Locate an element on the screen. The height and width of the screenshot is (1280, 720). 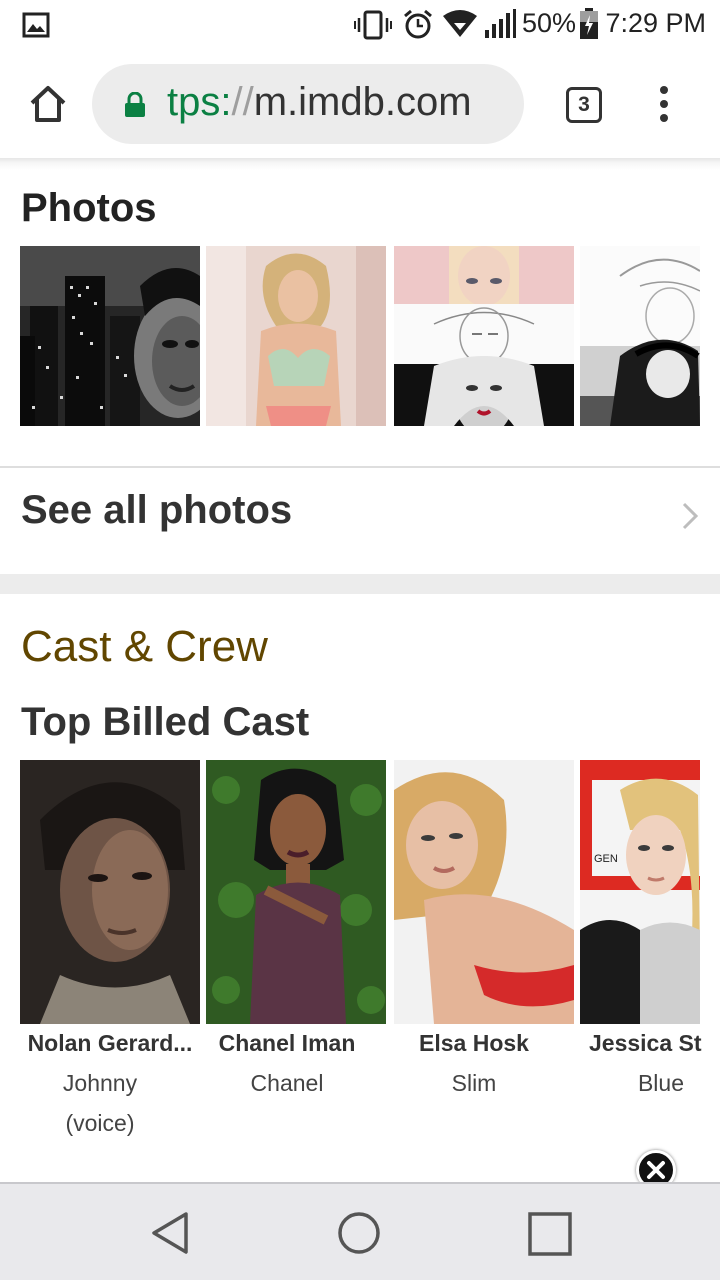
top-billed-cast-heading: Top Billed Cast is located at coordinates (165, 722).